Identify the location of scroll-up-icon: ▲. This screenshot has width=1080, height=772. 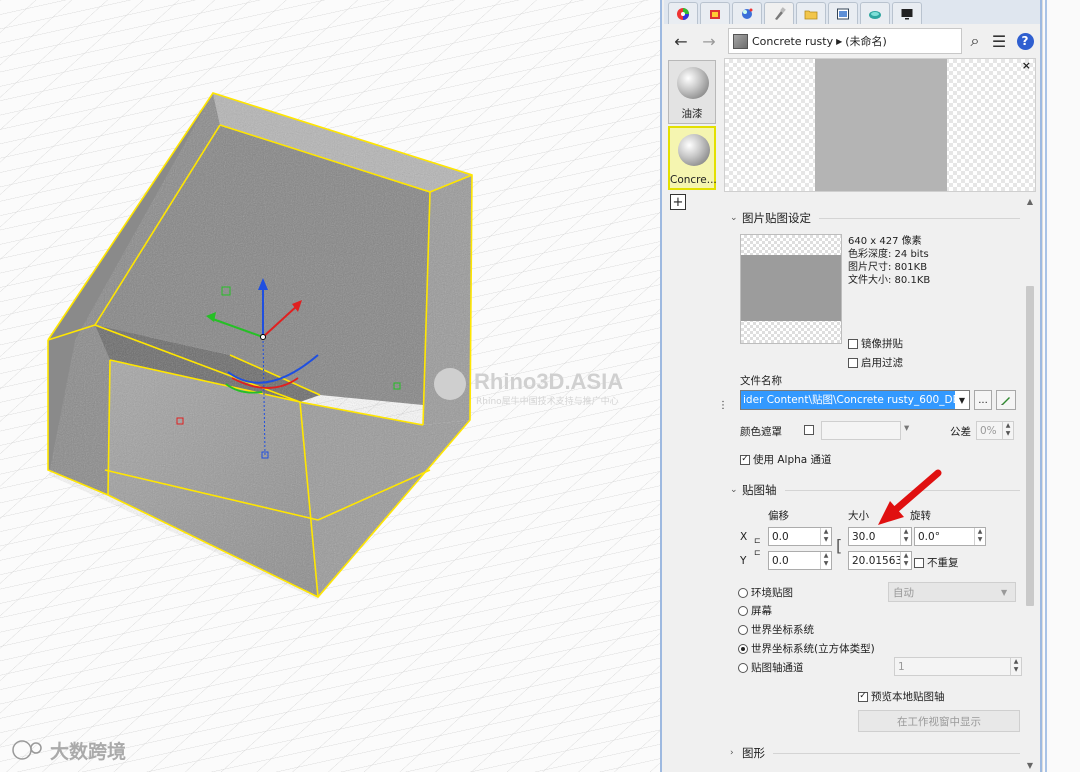
(1030, 202).